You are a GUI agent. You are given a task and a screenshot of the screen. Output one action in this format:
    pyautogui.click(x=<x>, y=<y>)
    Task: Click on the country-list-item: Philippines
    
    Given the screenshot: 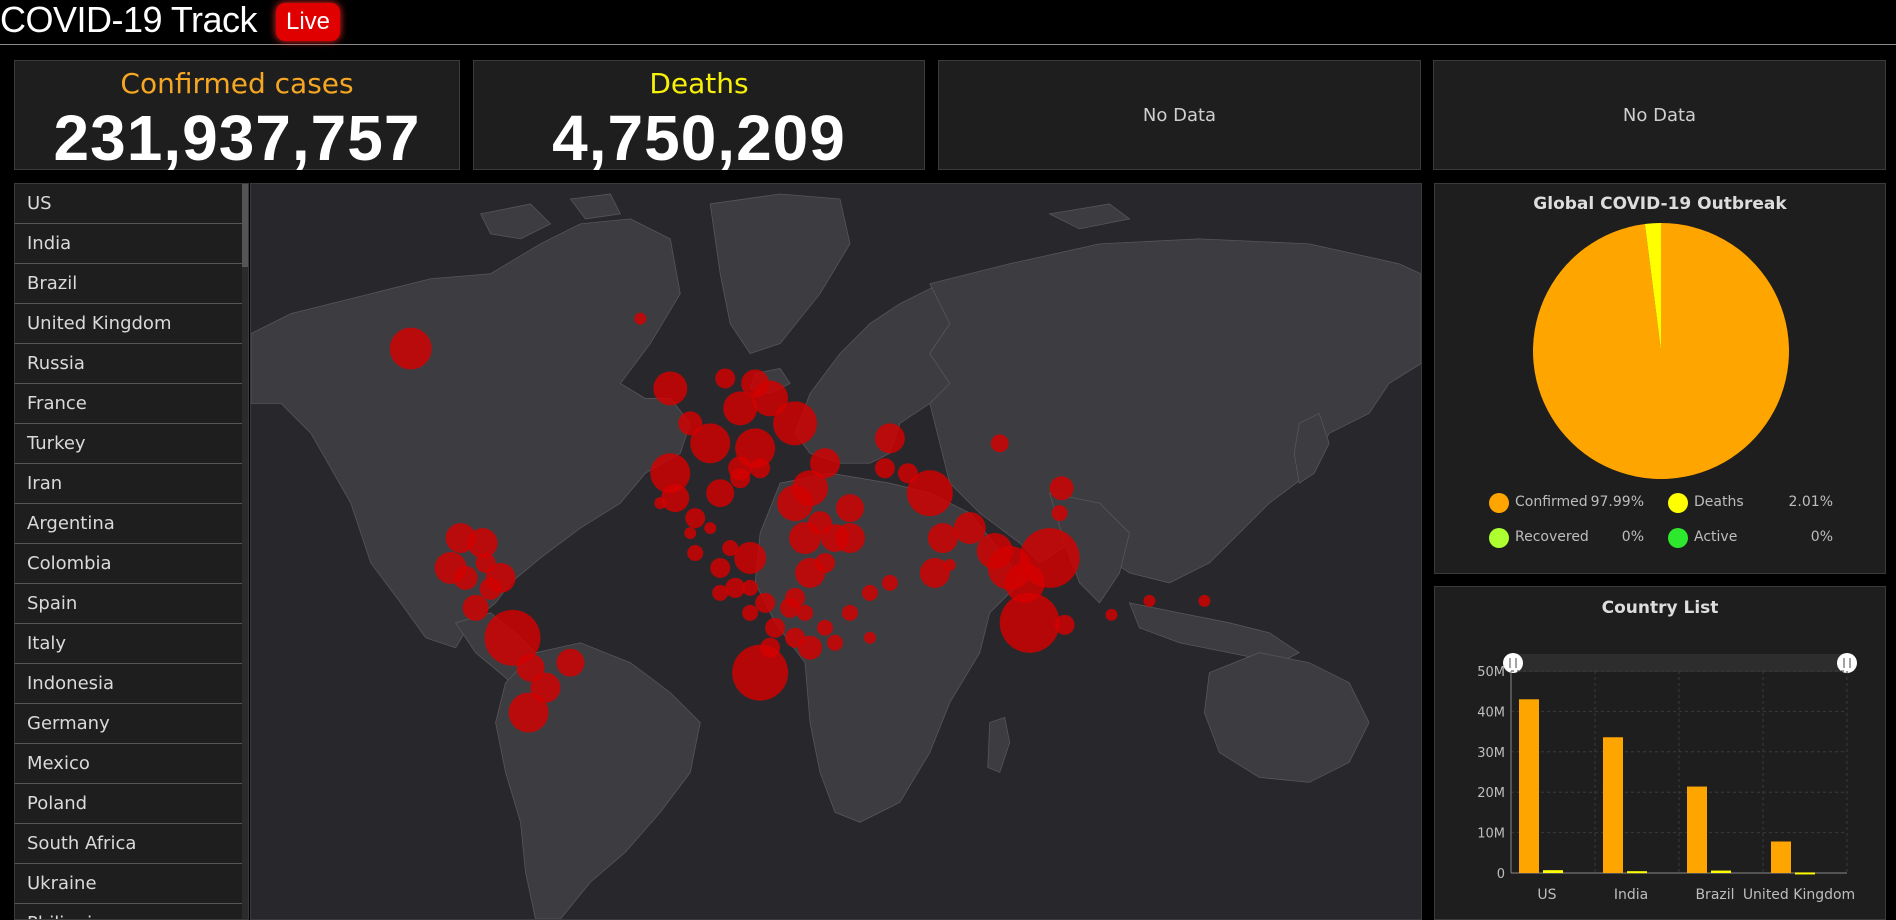 What is the action you would take?
    pyautogui.click(x=129, y=911)
    